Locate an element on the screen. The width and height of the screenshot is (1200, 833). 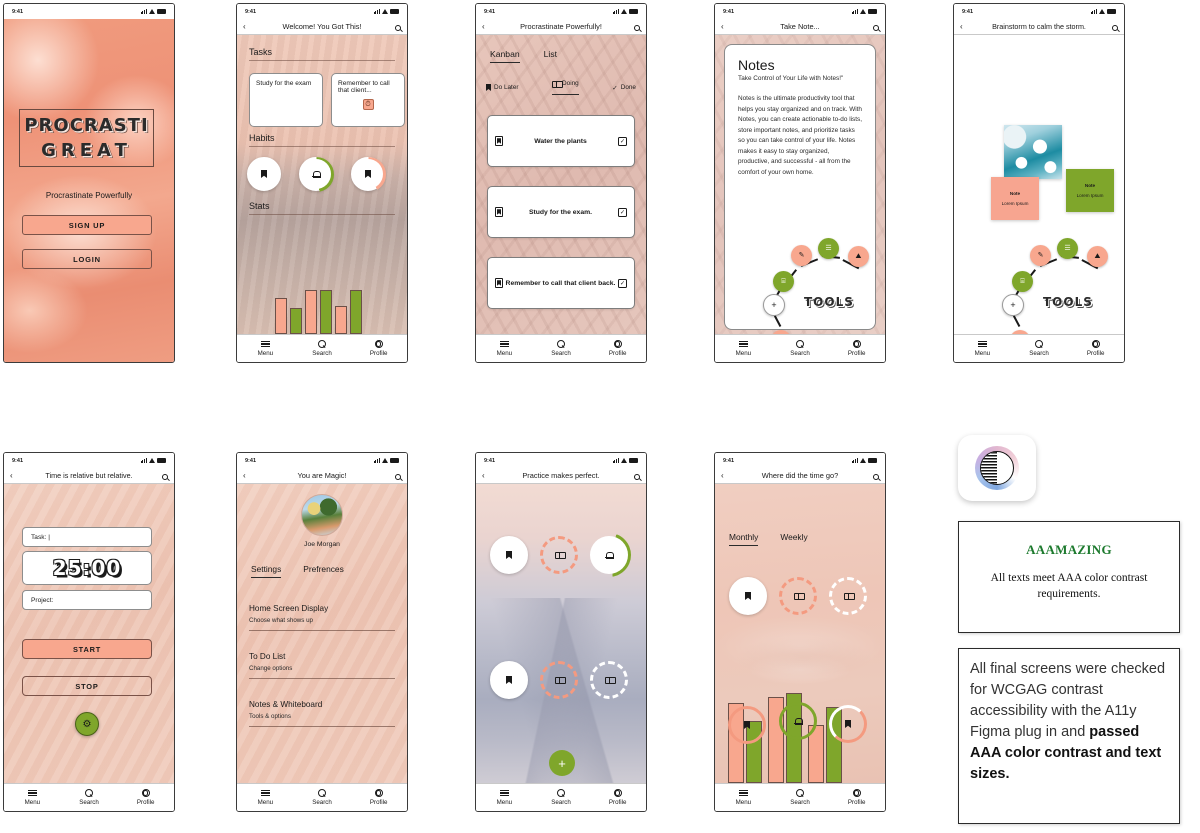
tab-weekly: Weekly is located at coordinates (793, 539).